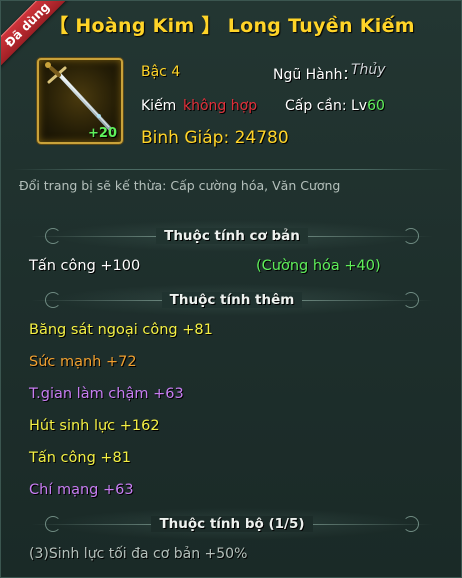 This screenshot has height=578, width=462. I want to click on extra-attr-header: Thuộc tính thêm, so click(232, 300).